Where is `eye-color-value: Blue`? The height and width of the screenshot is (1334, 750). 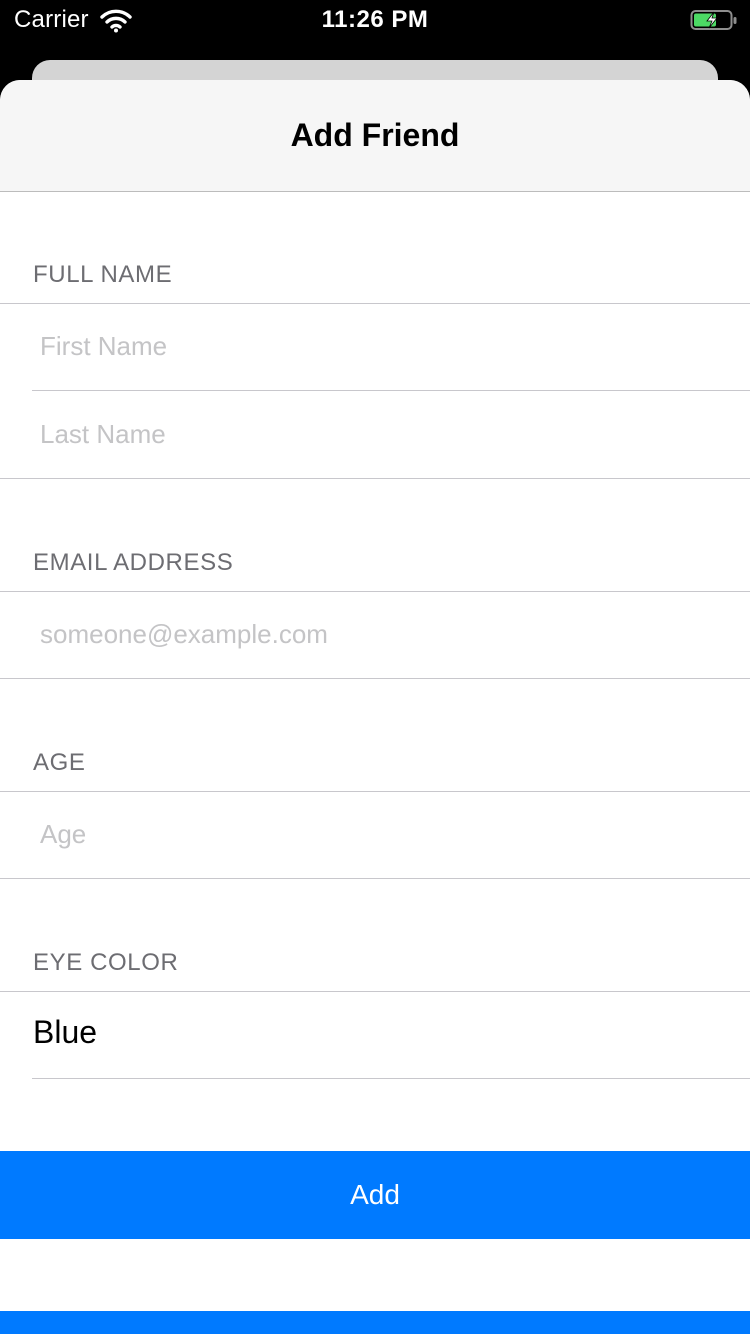 eye-color-value: Blue is located at coordinates (65, 1032).